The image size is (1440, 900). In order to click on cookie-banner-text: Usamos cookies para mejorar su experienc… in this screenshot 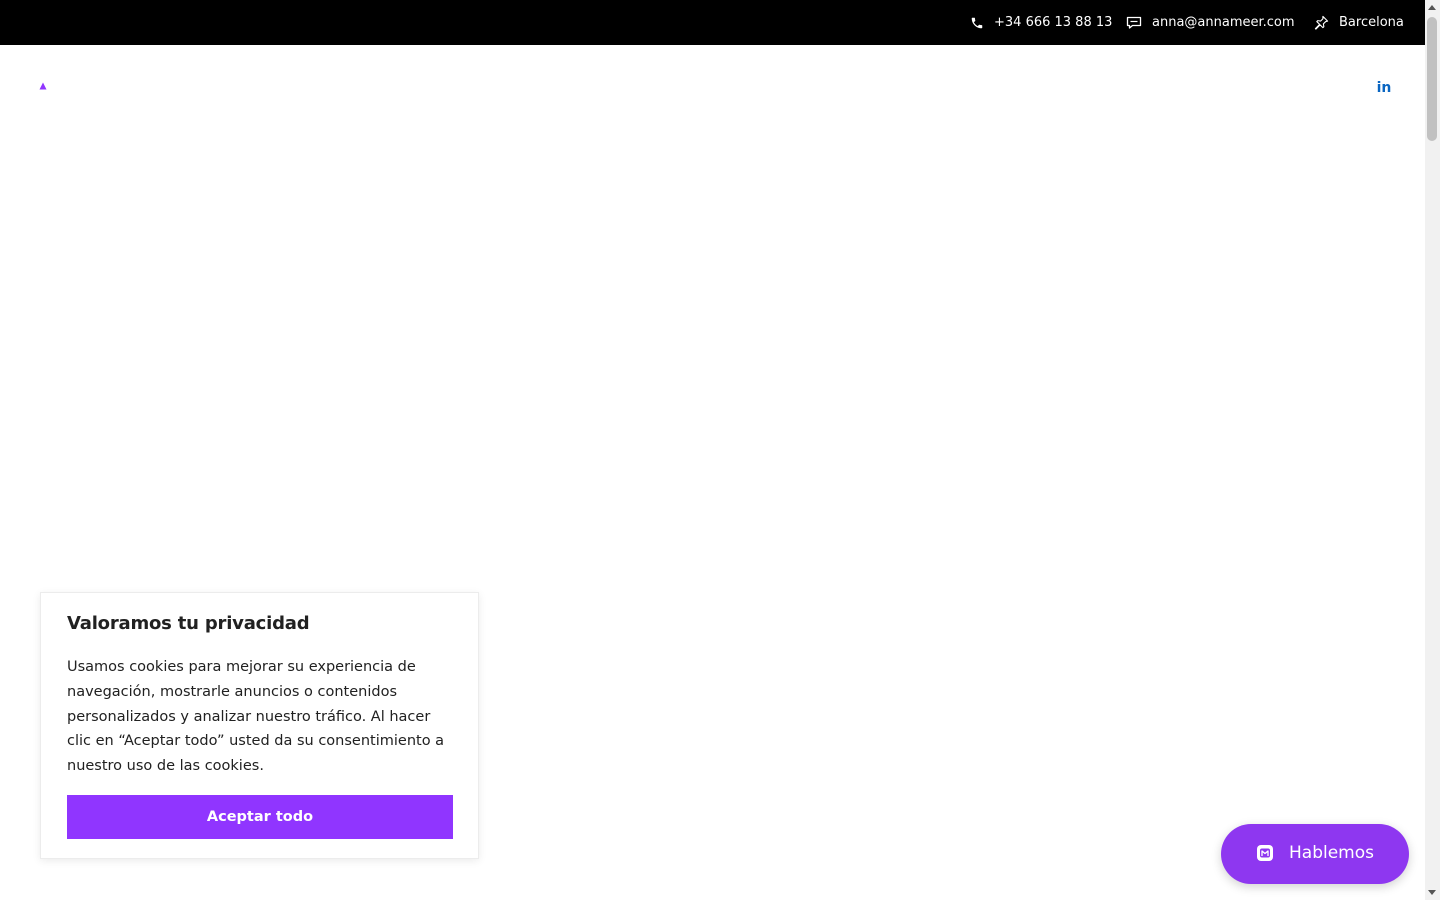, I will do `click(256, 717)`.